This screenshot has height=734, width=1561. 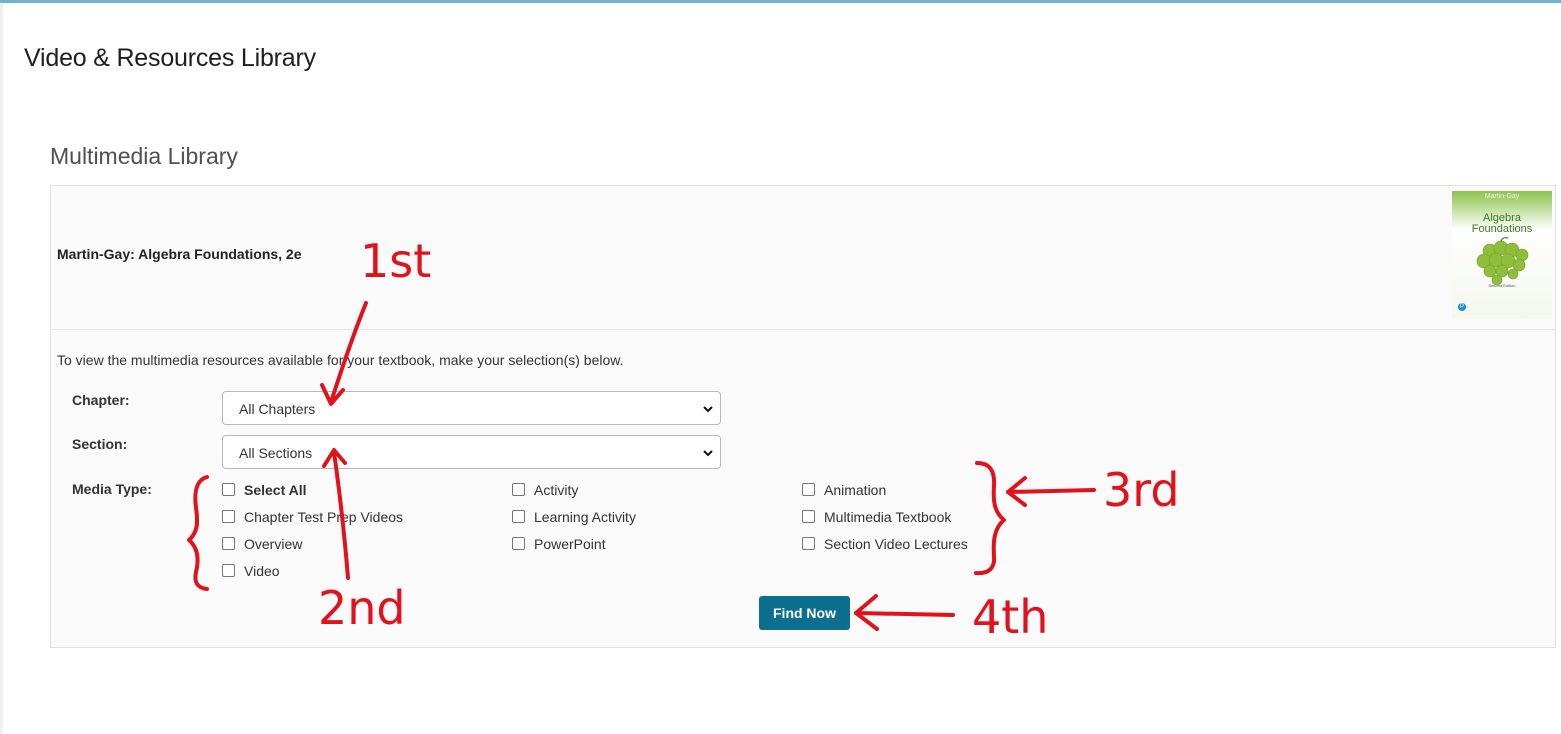 I want to click on checkbox-label: Overview, so click(x=273, y=544).